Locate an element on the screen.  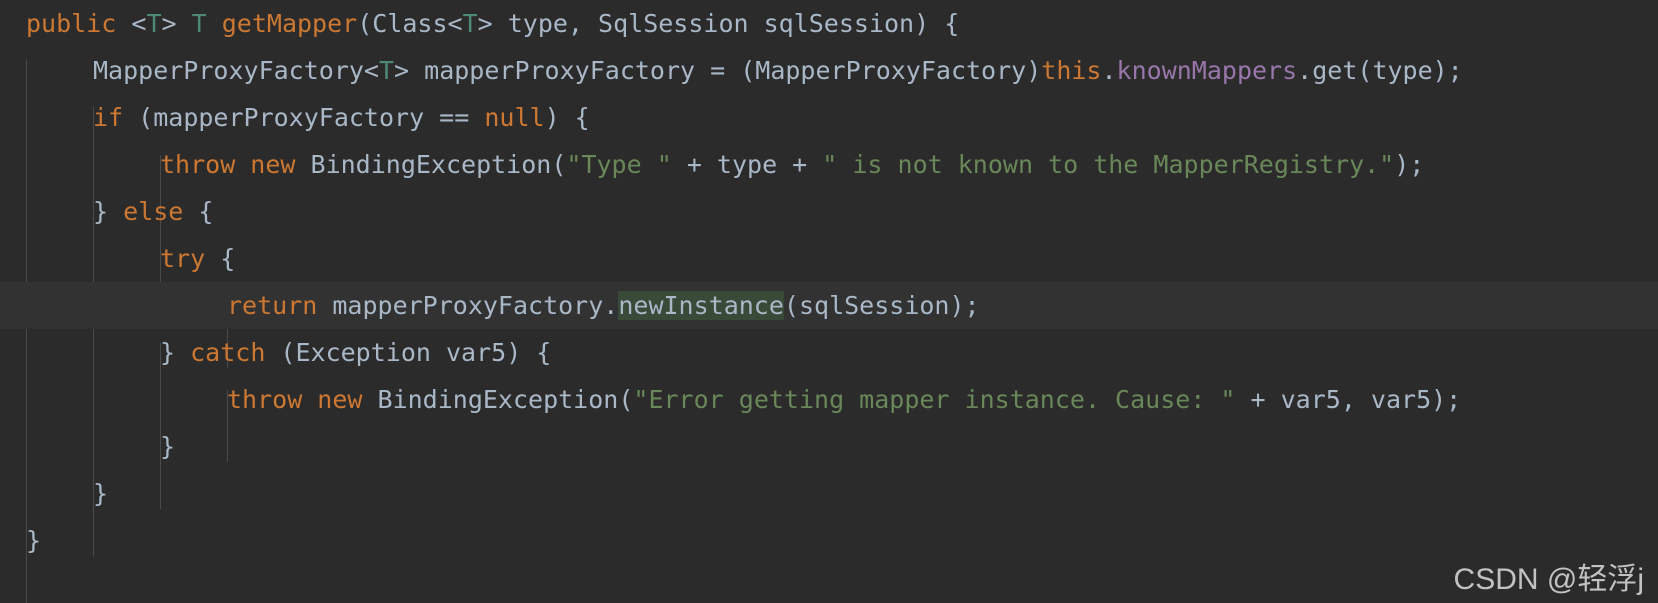
code-token: " is not known to the MapperRegistry." is located at coordinates (1108, 164).